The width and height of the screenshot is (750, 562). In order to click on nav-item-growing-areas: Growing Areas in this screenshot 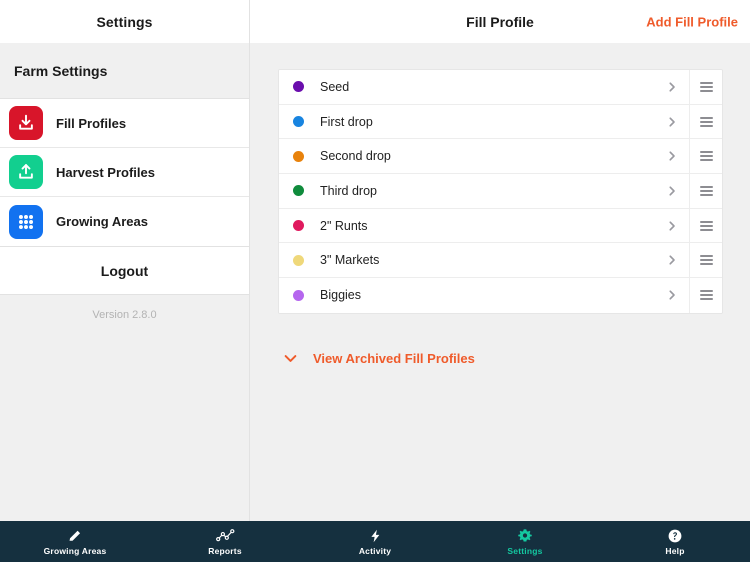, I will do `click(75, 541)`.